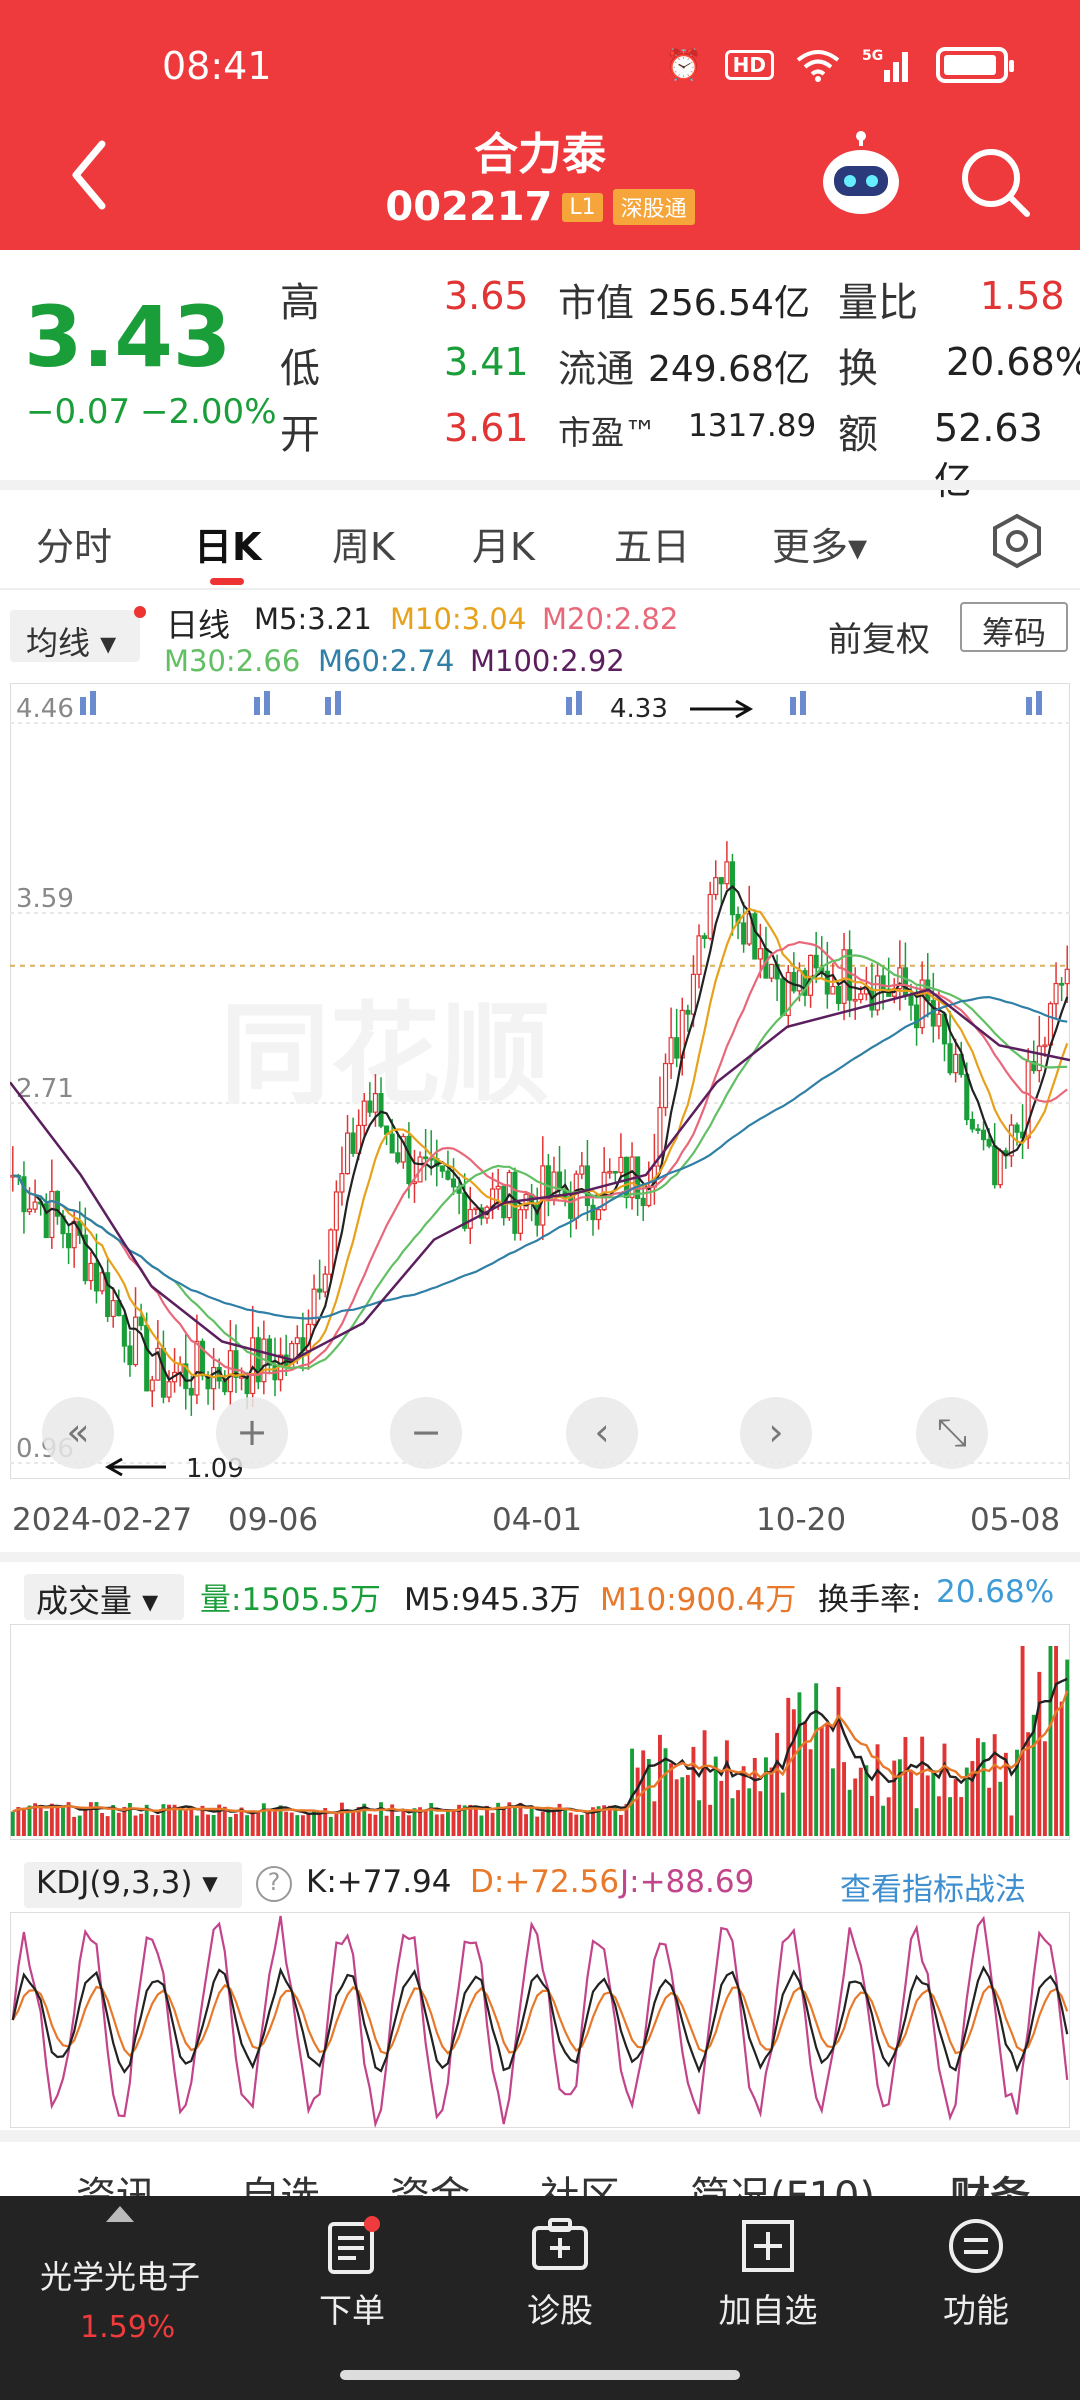 Image resolution: width=1080 pixels, height=2400 pixels. I want to click on period-tabs: 分时 日K 周K 月K 五日 更多▾, so click(540, 540).